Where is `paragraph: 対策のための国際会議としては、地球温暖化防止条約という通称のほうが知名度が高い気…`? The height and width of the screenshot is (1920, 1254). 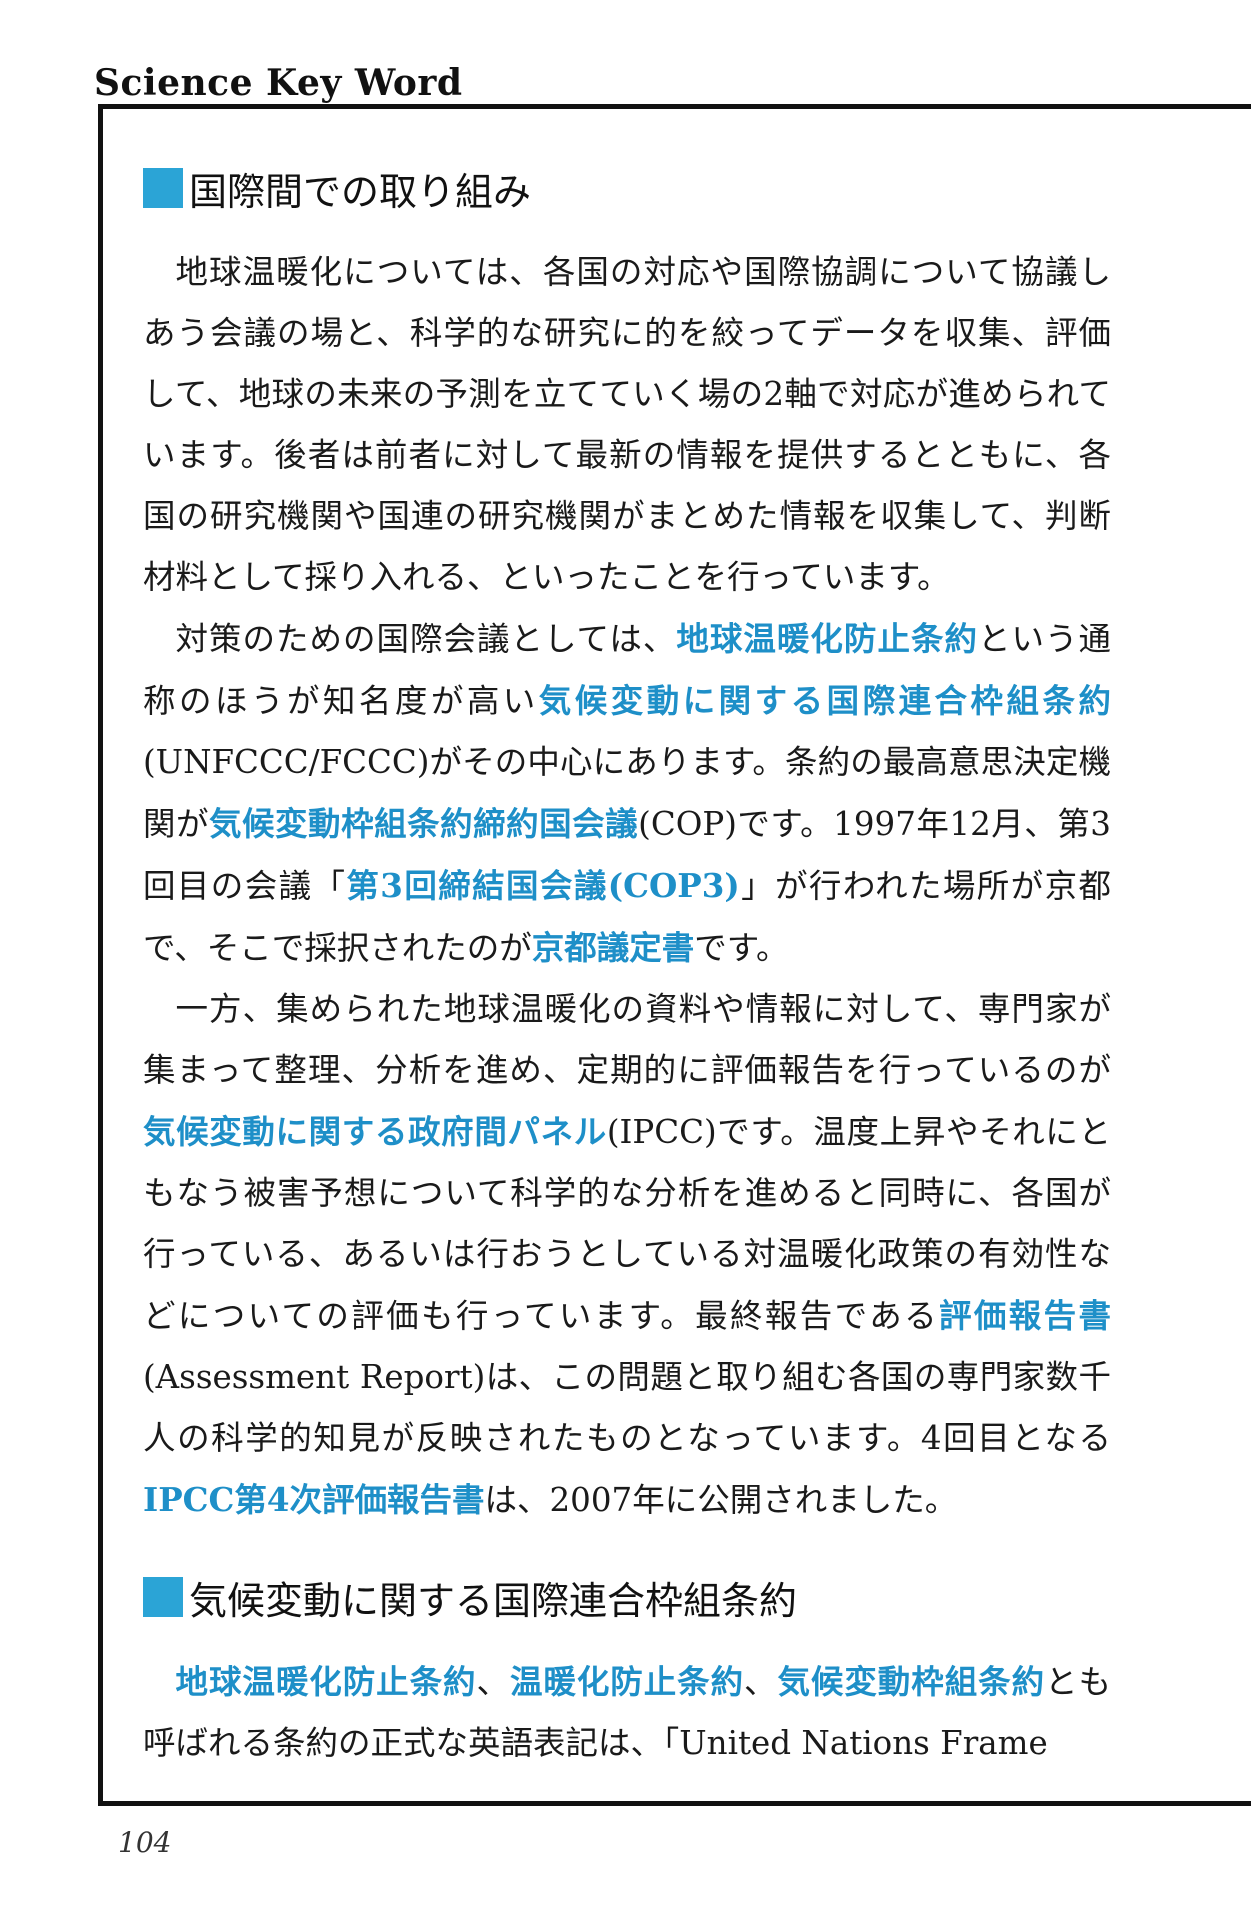 paragraph: 対策のための国際会議としては、地球温暖化防止条約という通称のほうが知名度が高い気… is located at coordinates (627, 793).